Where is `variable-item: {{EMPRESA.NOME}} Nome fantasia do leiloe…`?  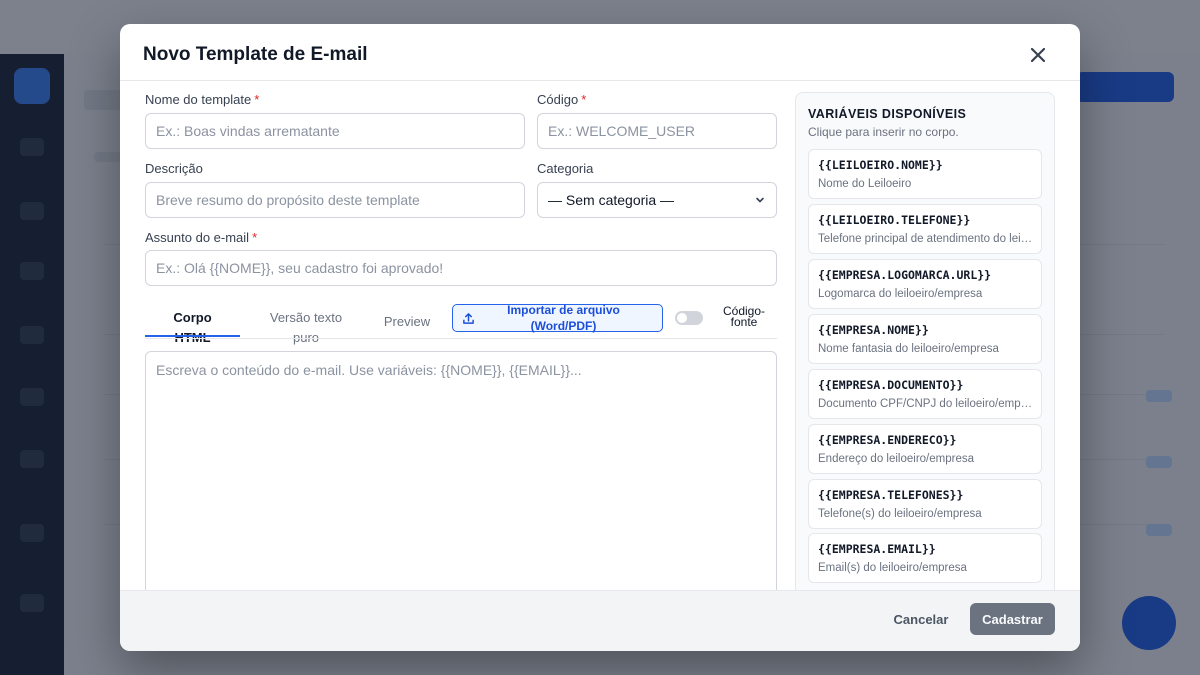
variable-item: {{EMPRESA.NOME}} Nome fantasia do leiloe… is located at coordinates (925, 339).